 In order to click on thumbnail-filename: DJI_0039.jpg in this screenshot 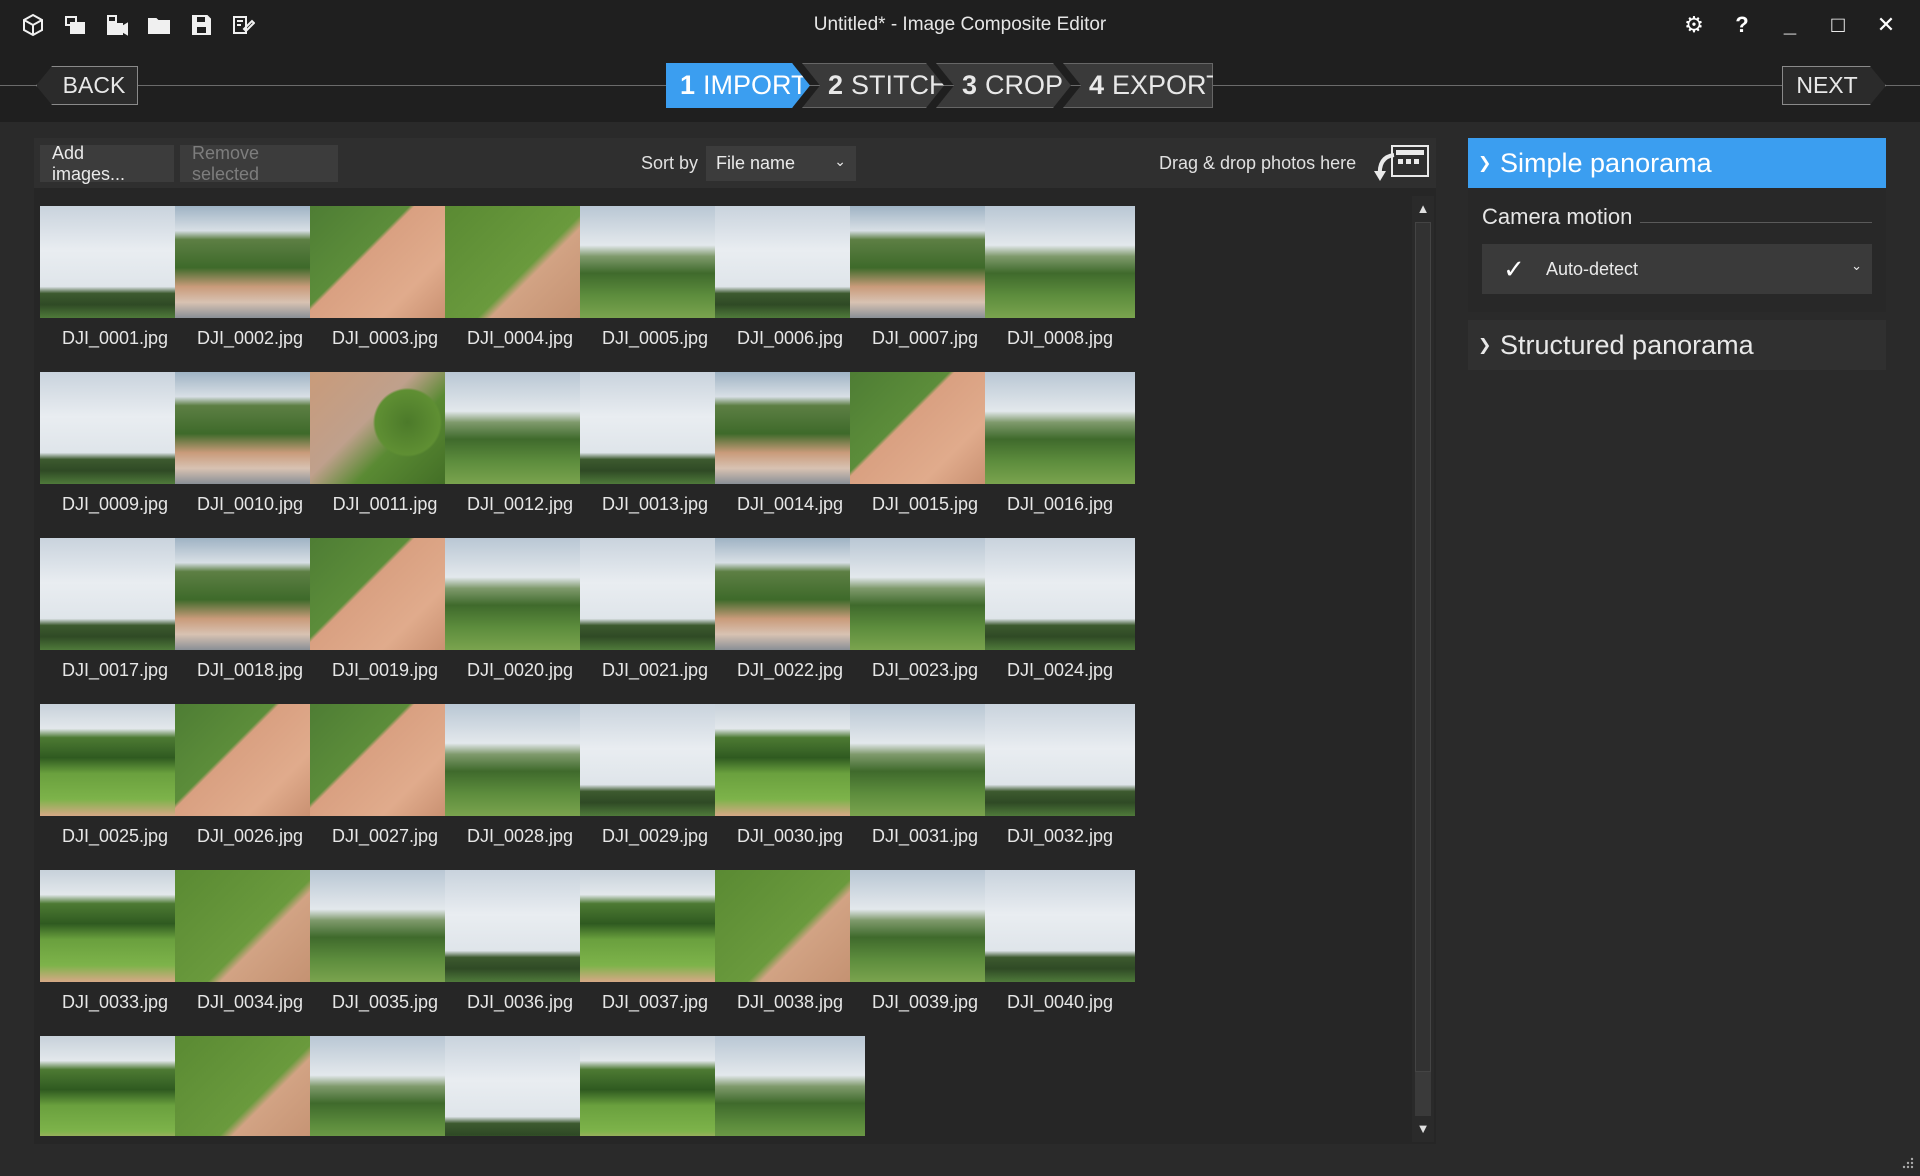, I will do `click(925, 1002)`.